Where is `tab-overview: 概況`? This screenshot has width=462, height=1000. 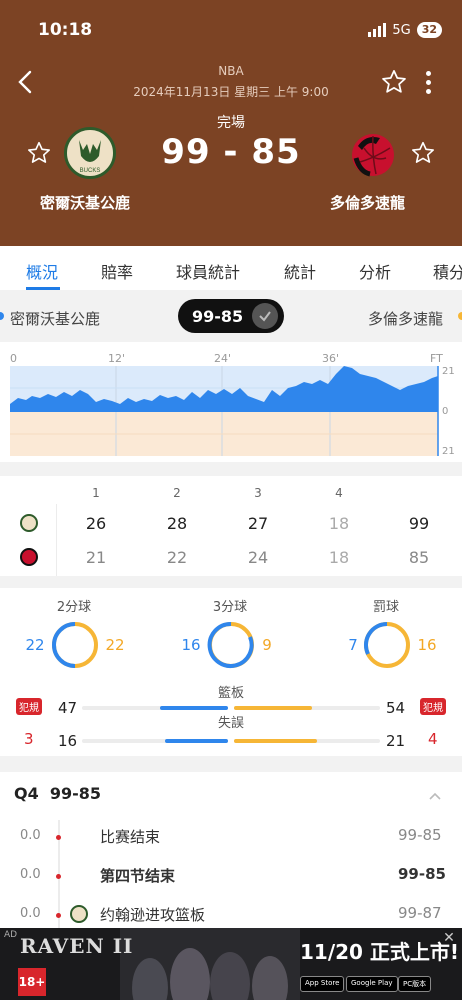 tab-overview: 概況 is located at coordinates (42, 271).